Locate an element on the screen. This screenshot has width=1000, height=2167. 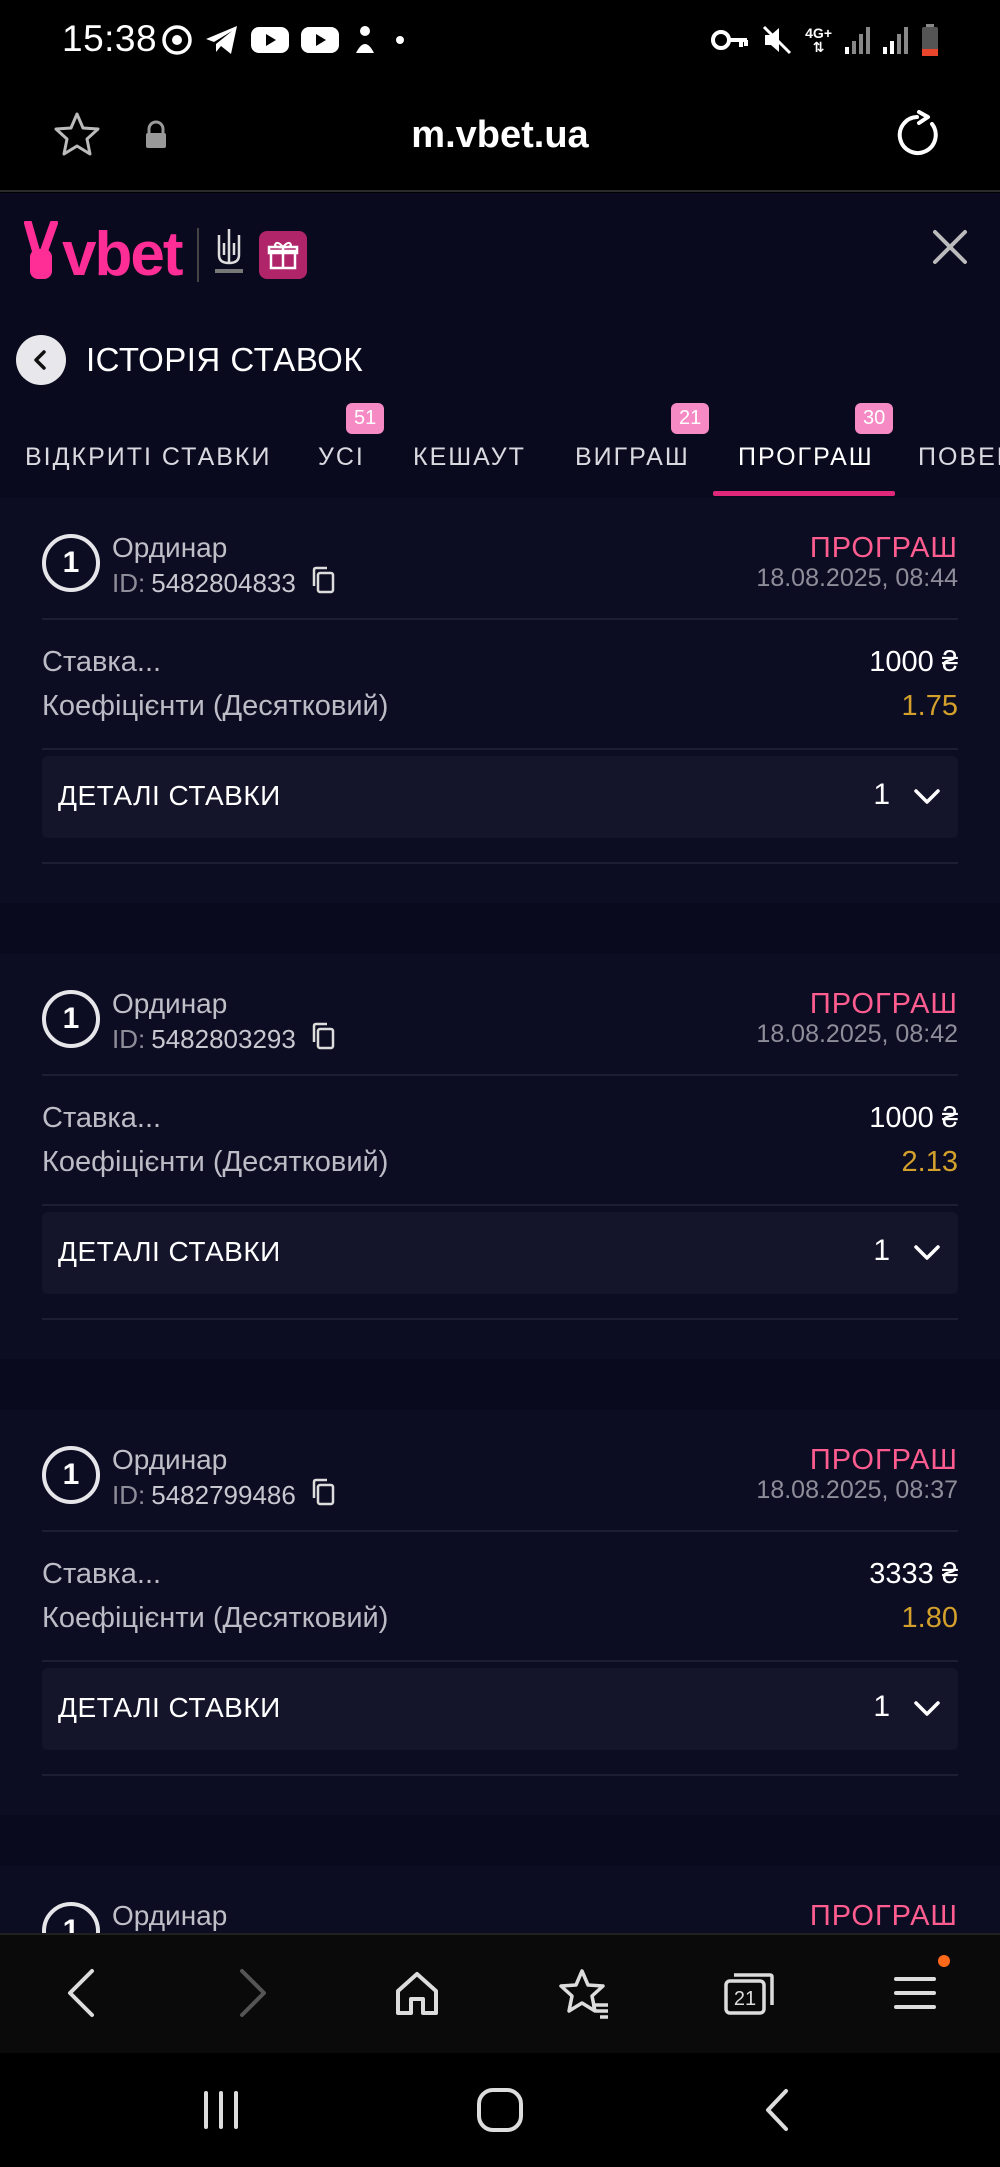
vbet-logo: vbet is located at coordinates (166, 254).